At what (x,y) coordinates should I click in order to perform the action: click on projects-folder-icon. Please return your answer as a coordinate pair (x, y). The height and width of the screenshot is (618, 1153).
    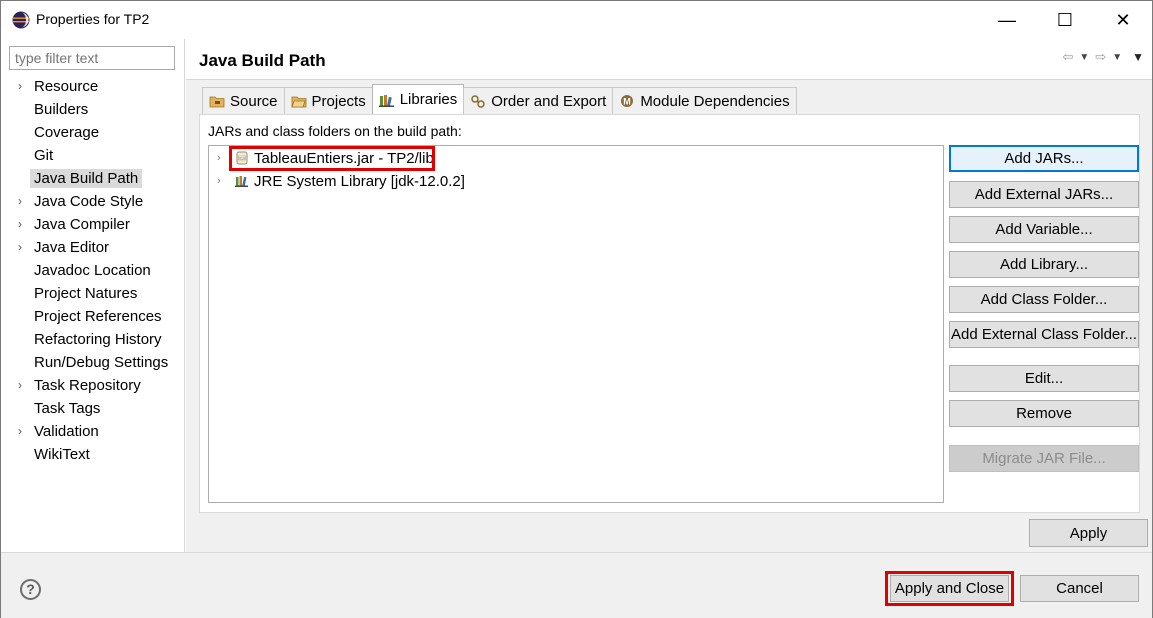
    Looking at the image, I should click on (298, 102).